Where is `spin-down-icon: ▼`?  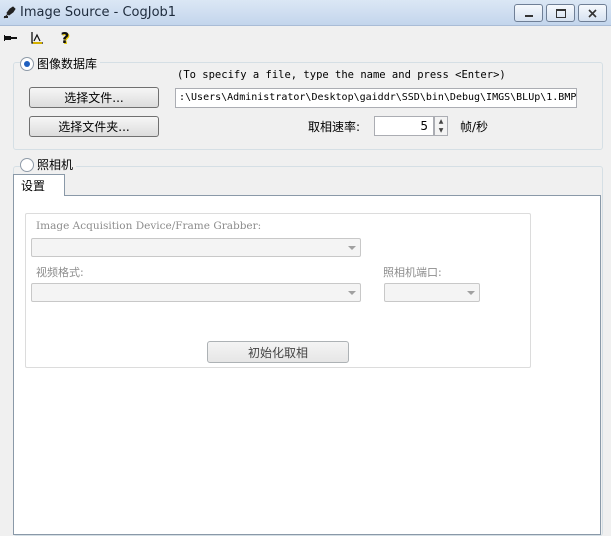 spin-down-icon: ▼ is located at coordinates (441, 130).